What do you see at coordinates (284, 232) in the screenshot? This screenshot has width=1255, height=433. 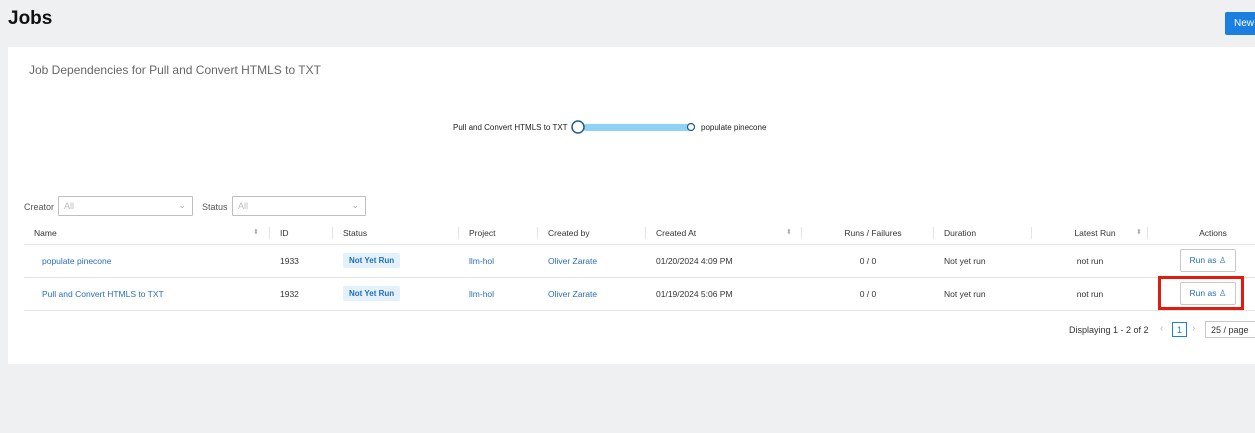 I see `column-label: ID` at bounding box center [284, 232].